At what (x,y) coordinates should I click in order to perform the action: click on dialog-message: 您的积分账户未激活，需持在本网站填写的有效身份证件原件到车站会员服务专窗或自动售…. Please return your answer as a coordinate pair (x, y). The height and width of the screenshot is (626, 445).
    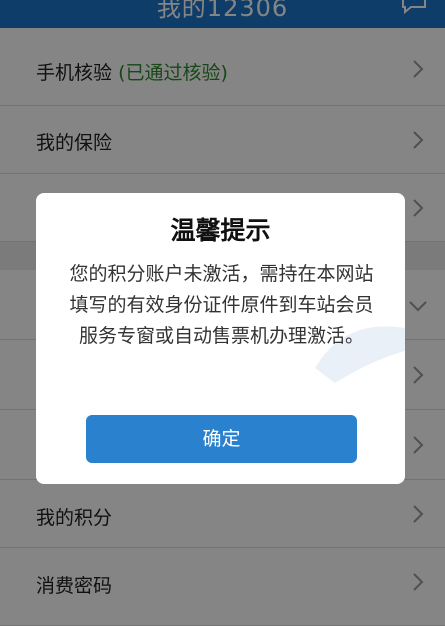
    Looking at the image, I should click on (221, 305).